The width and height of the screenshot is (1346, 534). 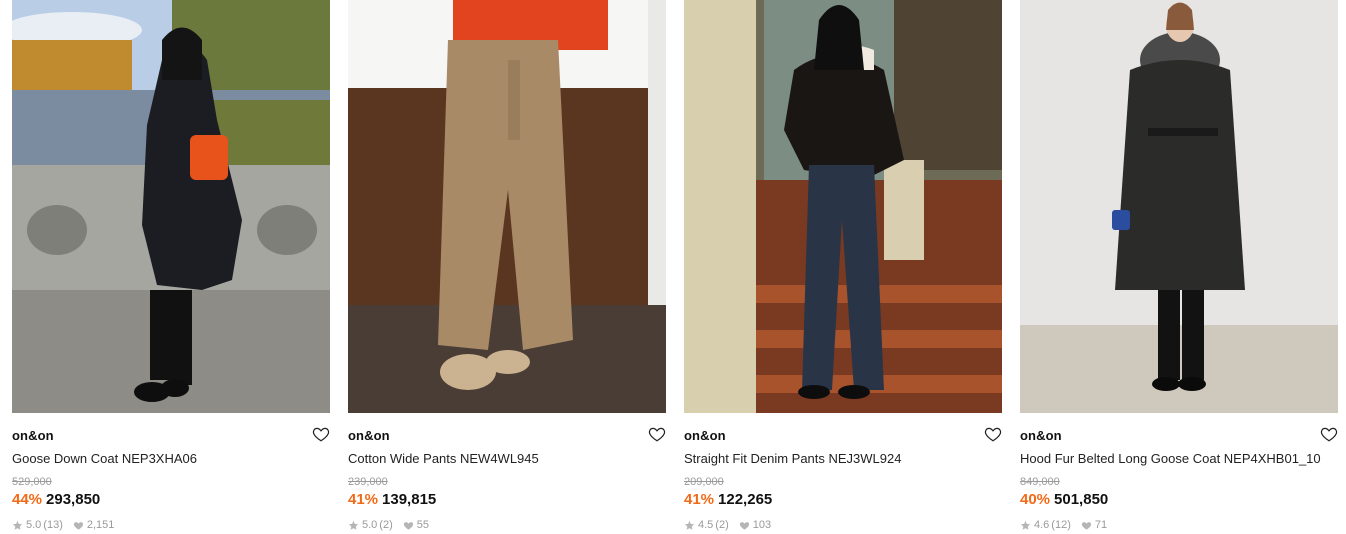 I want to click on price-row: 41% 139,815, so click(x=392, y=499).